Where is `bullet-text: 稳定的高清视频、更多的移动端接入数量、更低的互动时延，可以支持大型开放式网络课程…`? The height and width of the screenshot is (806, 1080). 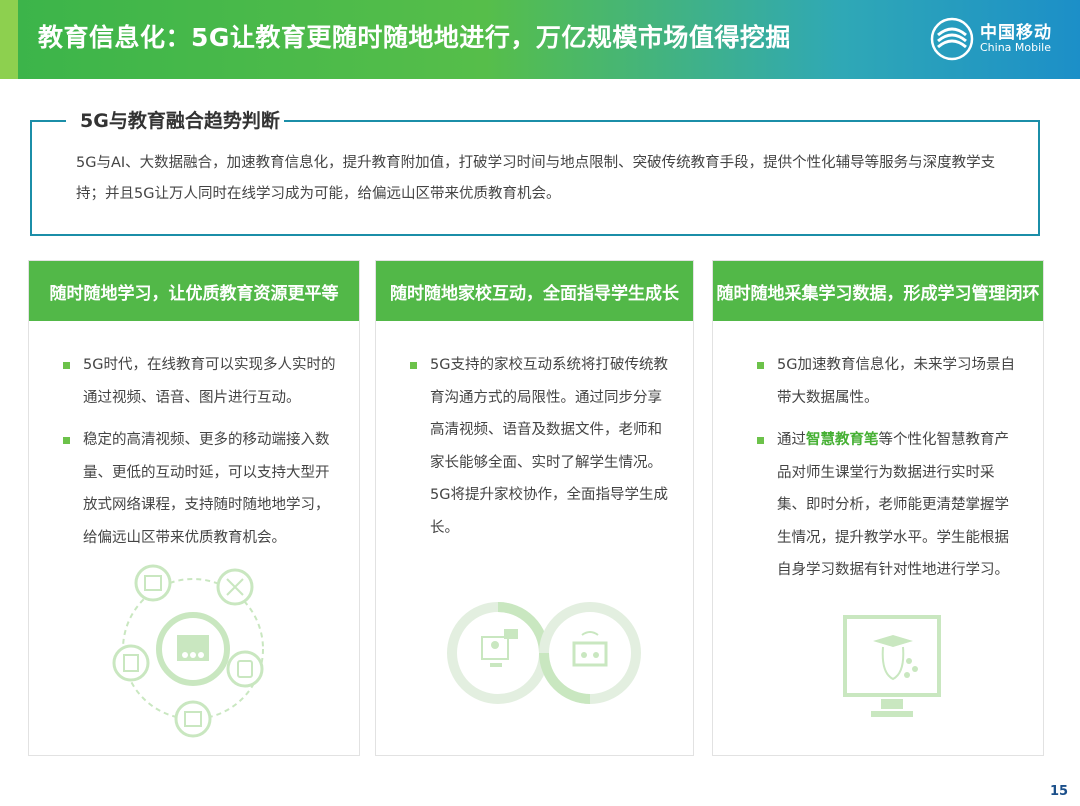
bullet-text: 稳定的高清视频、更多的移动端接入数量、更低的互动时延，可以支持大型开放式网络课程… is located at coordinates (206, 489).